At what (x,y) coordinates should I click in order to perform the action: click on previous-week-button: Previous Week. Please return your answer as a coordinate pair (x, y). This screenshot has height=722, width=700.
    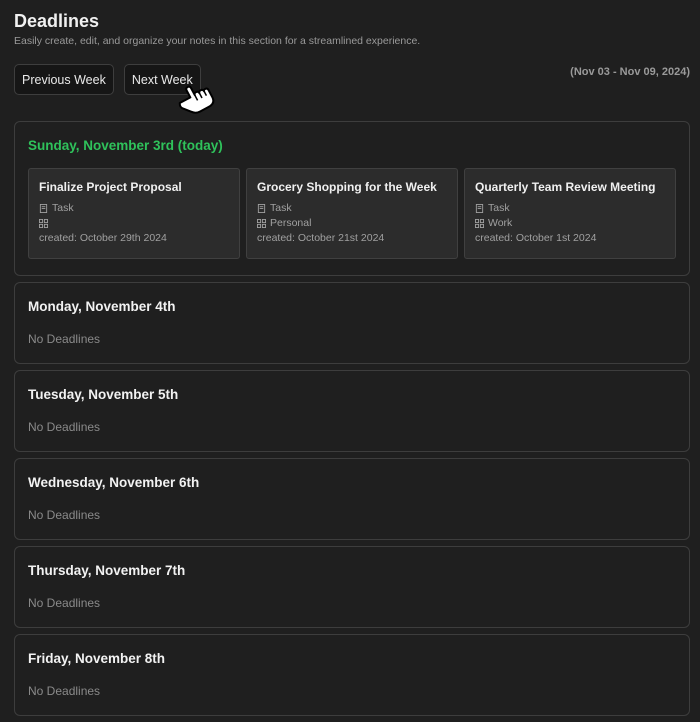
    Looking at the image, I should click on (64, 79).